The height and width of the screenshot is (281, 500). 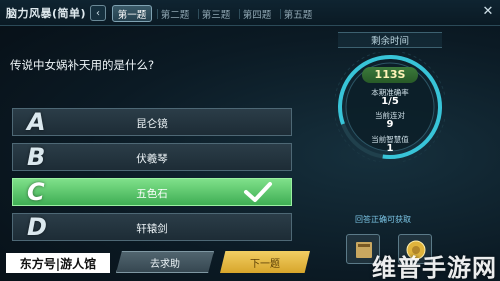 I want to click on next-question-button: 下一题, so click(x=265, y=262).